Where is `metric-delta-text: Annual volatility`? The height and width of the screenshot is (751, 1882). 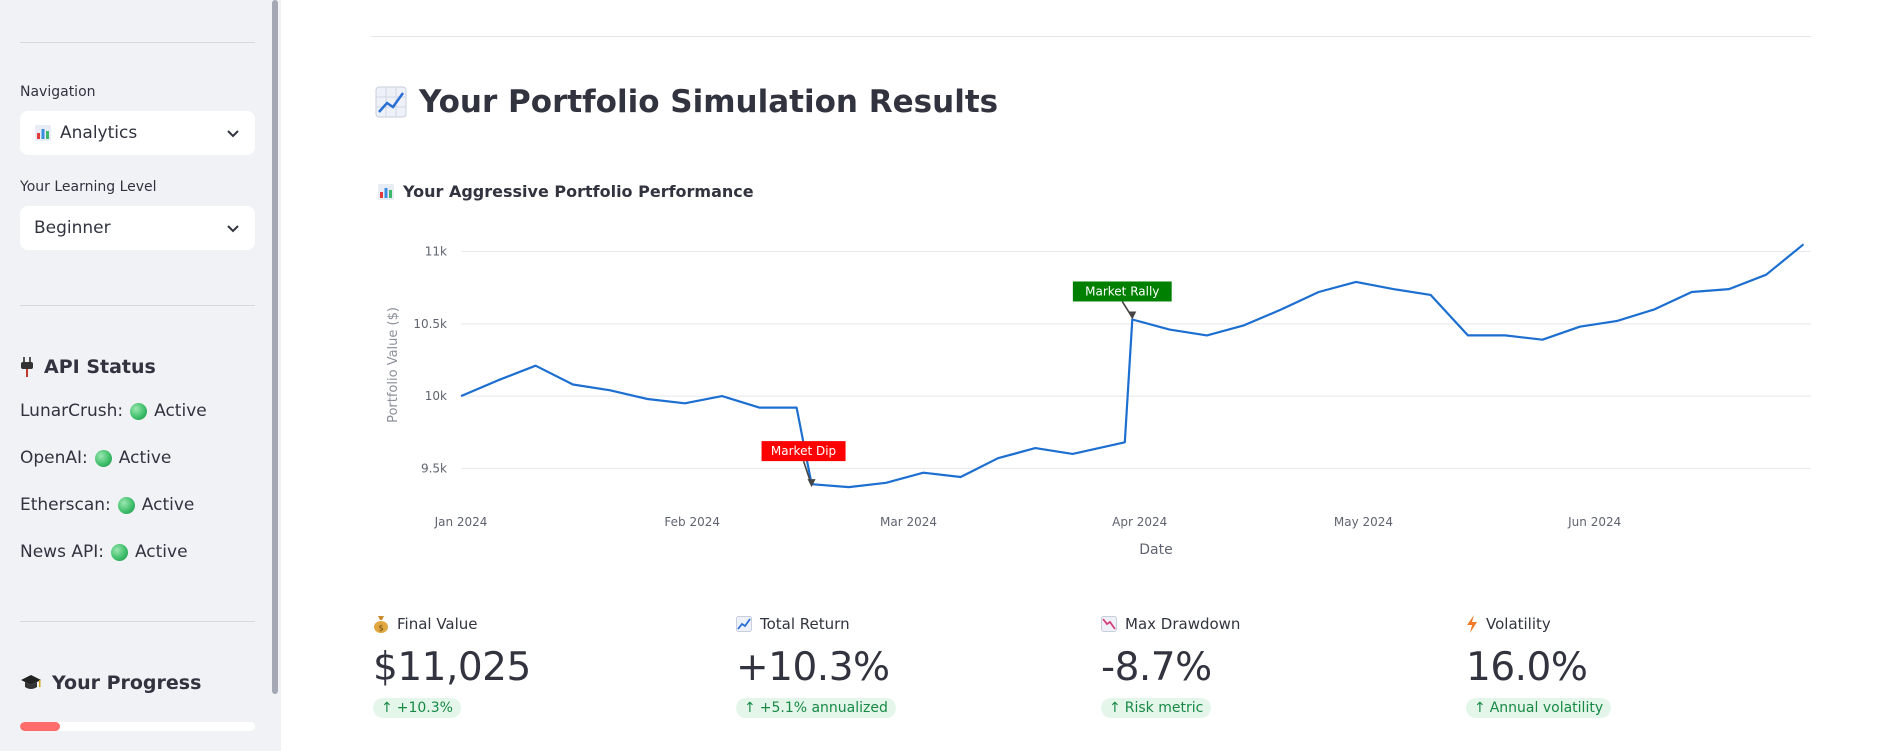 metric-delta-text: Annual volatility is located at coordinates (1546, 708).